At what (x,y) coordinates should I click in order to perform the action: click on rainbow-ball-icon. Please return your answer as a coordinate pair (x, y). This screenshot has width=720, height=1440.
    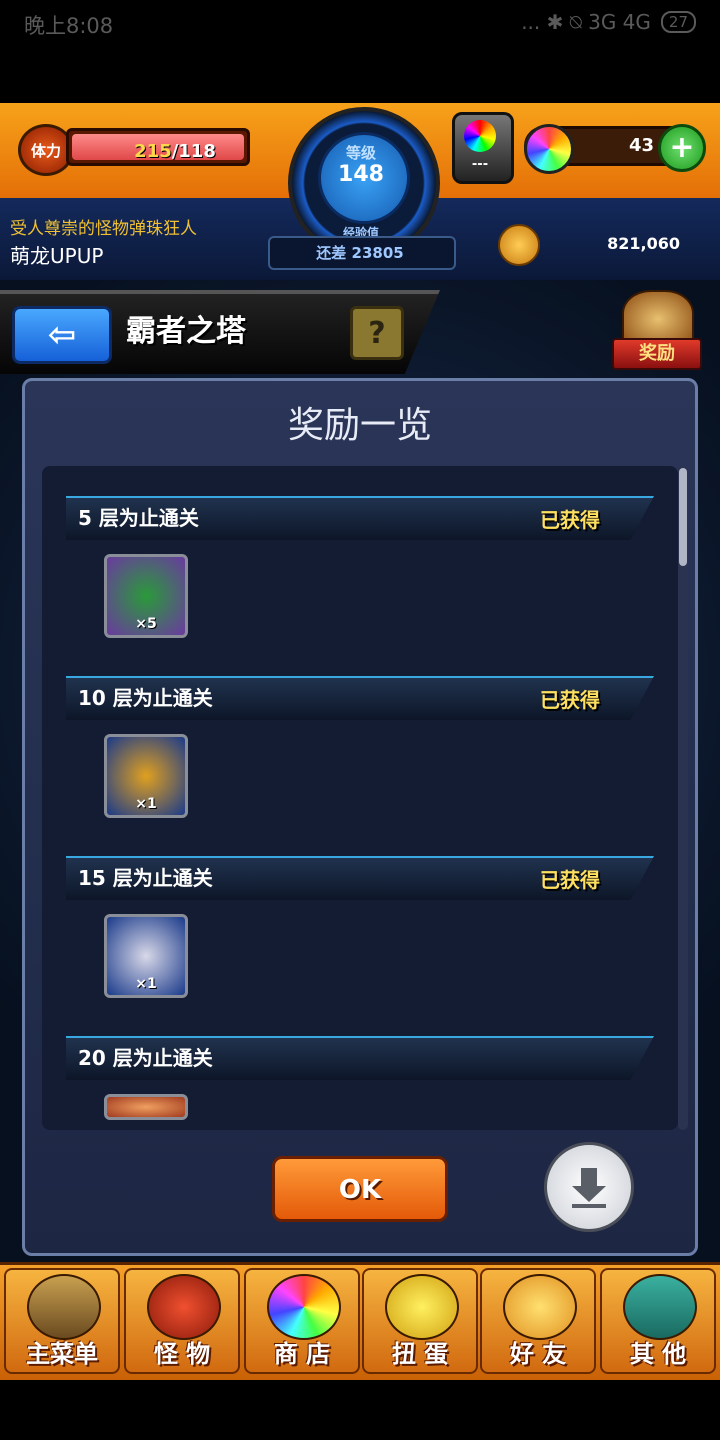
    Looking at the image, I should click on (480, 136).